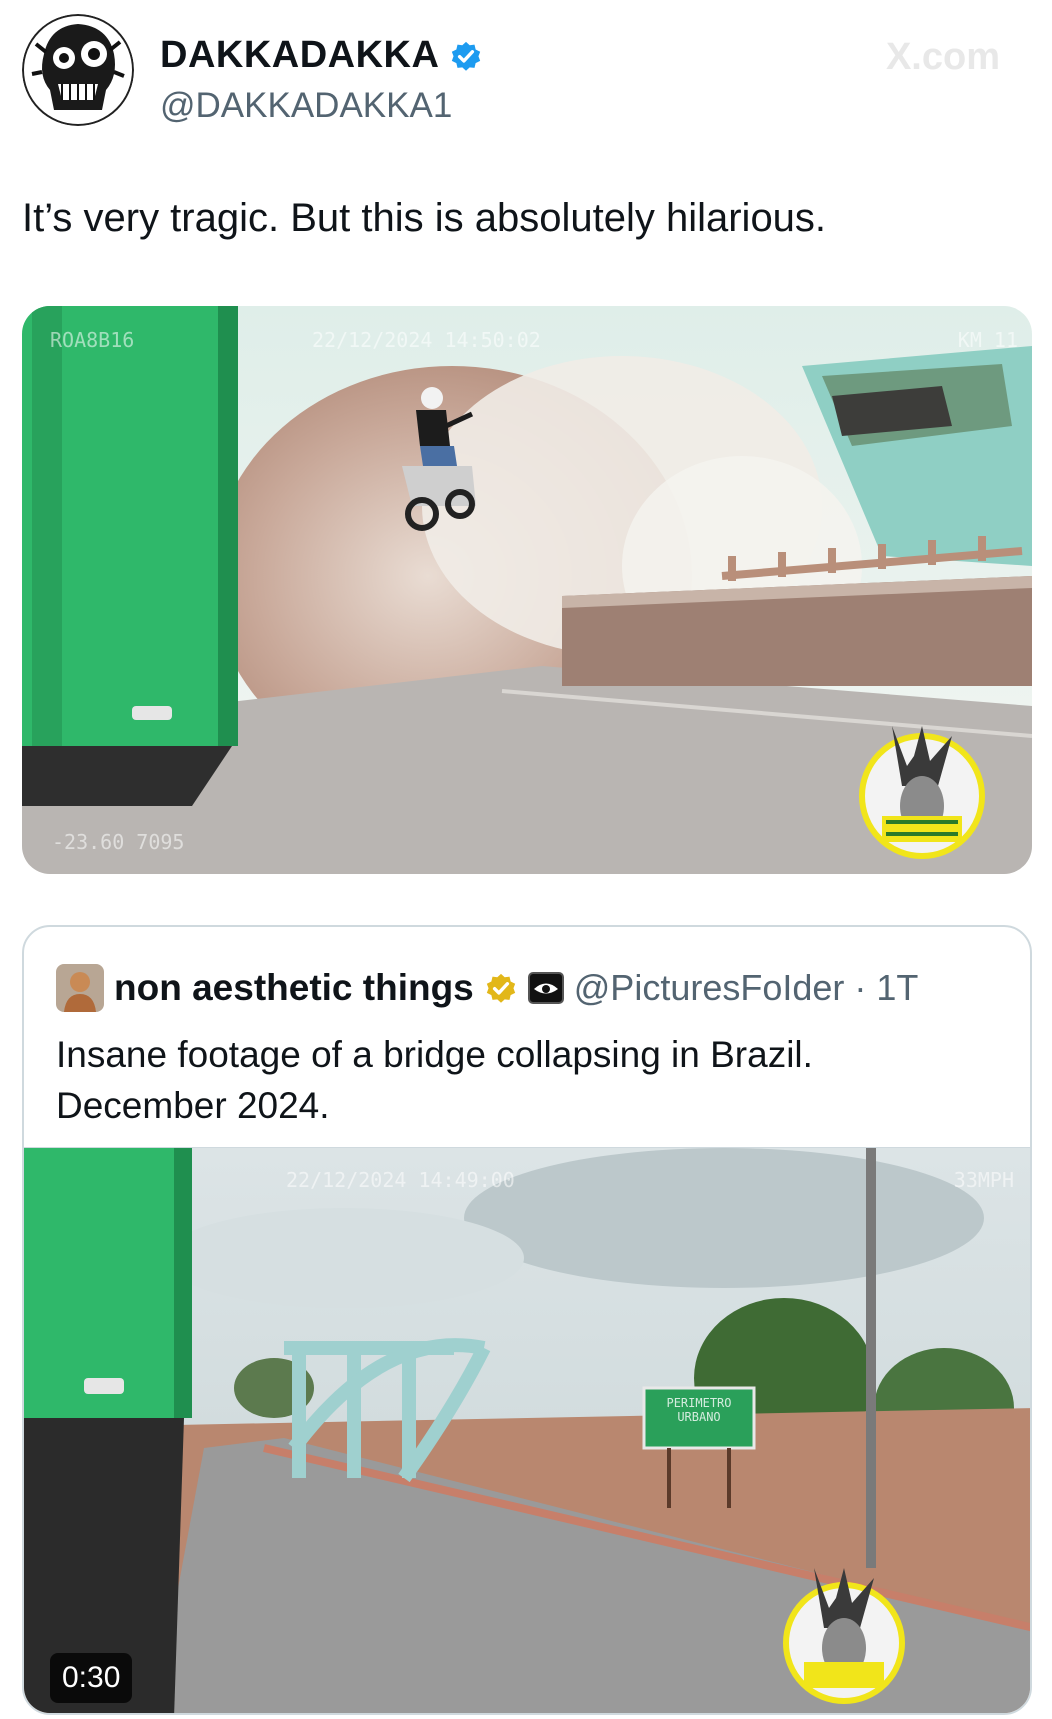  I want to click on quoted-text-line-2: December 2024., so click(193, 1105).